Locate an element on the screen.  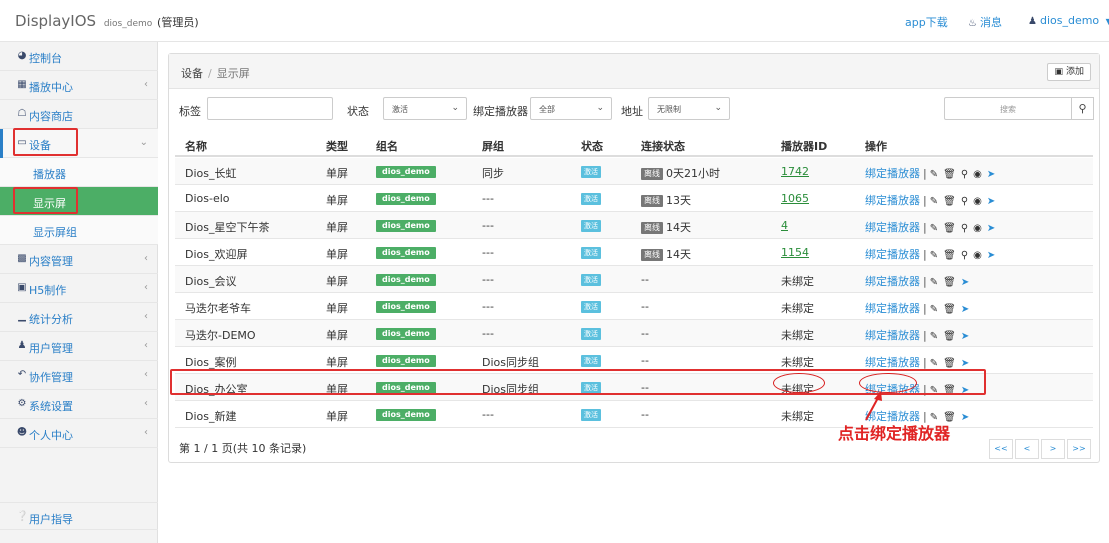
sidebar-item-personal-center: ☻ 个人中心 ‹ is located at coordinates (79, 433).